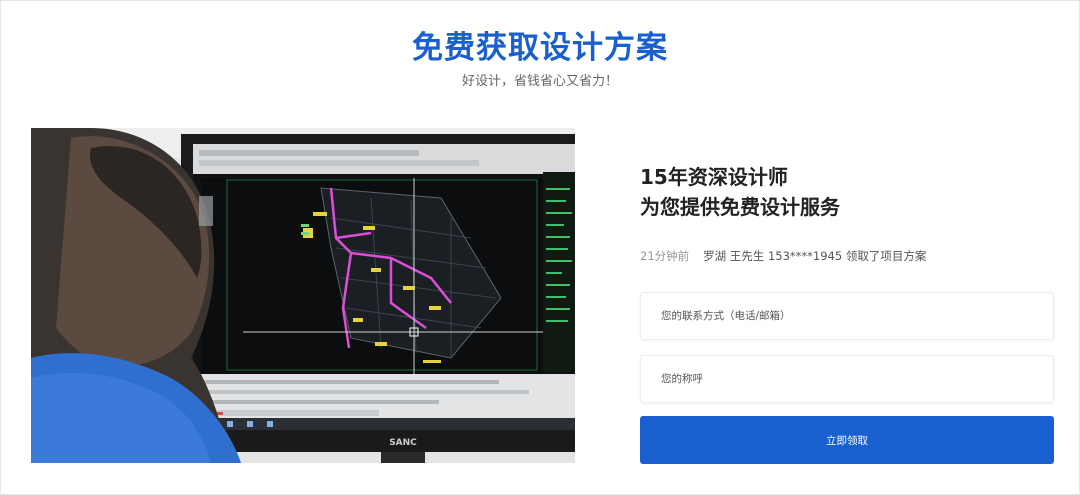 The height and width of the screenshot is (495, 1080). I want to click on activity-feed: 21分钟前 罗湖 王先生 153****1945 领取了项目方案, so click(783, 256).